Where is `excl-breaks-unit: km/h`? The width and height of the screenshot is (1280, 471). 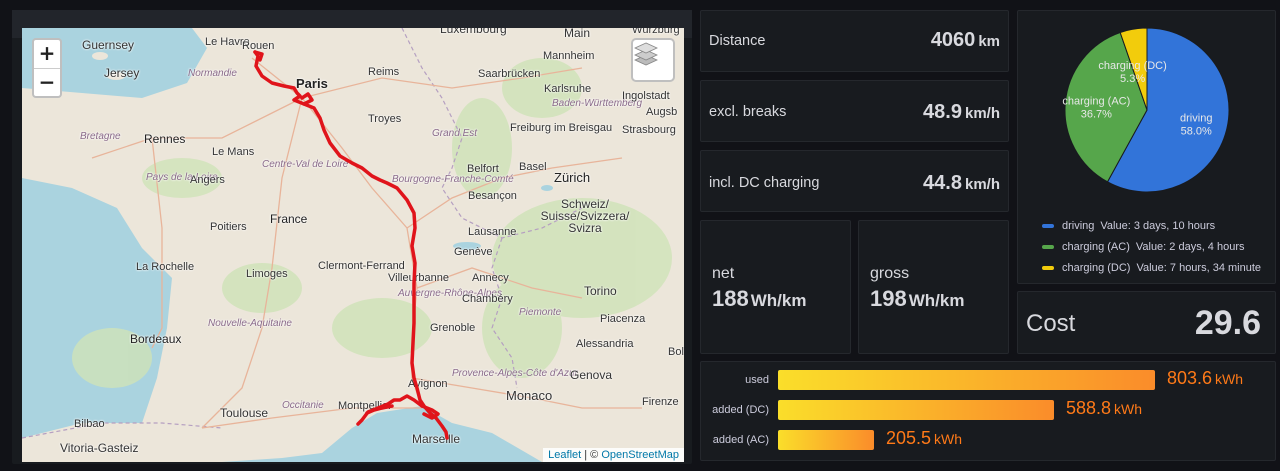
excl-breaks-unit: km/h is located at coordinates (982, 113).